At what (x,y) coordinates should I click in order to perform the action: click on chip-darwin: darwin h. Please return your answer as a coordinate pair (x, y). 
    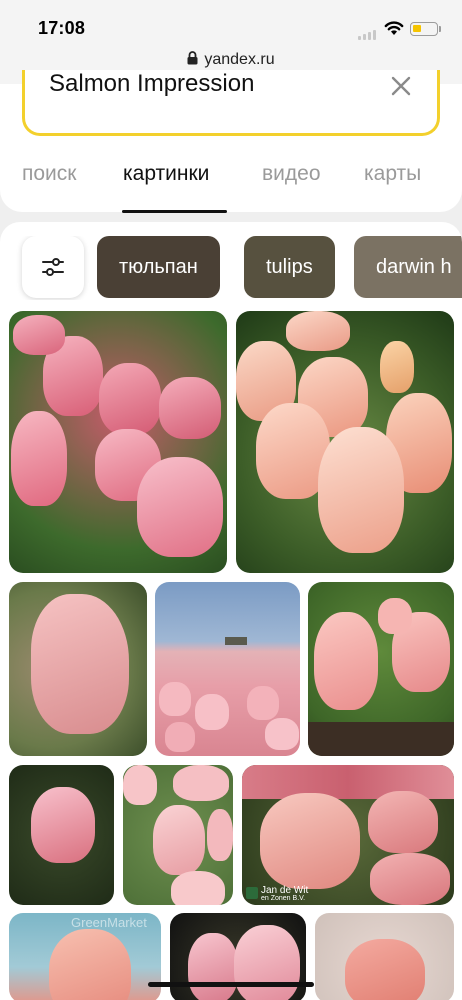
    Looking at the image, I should click on (408, 267).